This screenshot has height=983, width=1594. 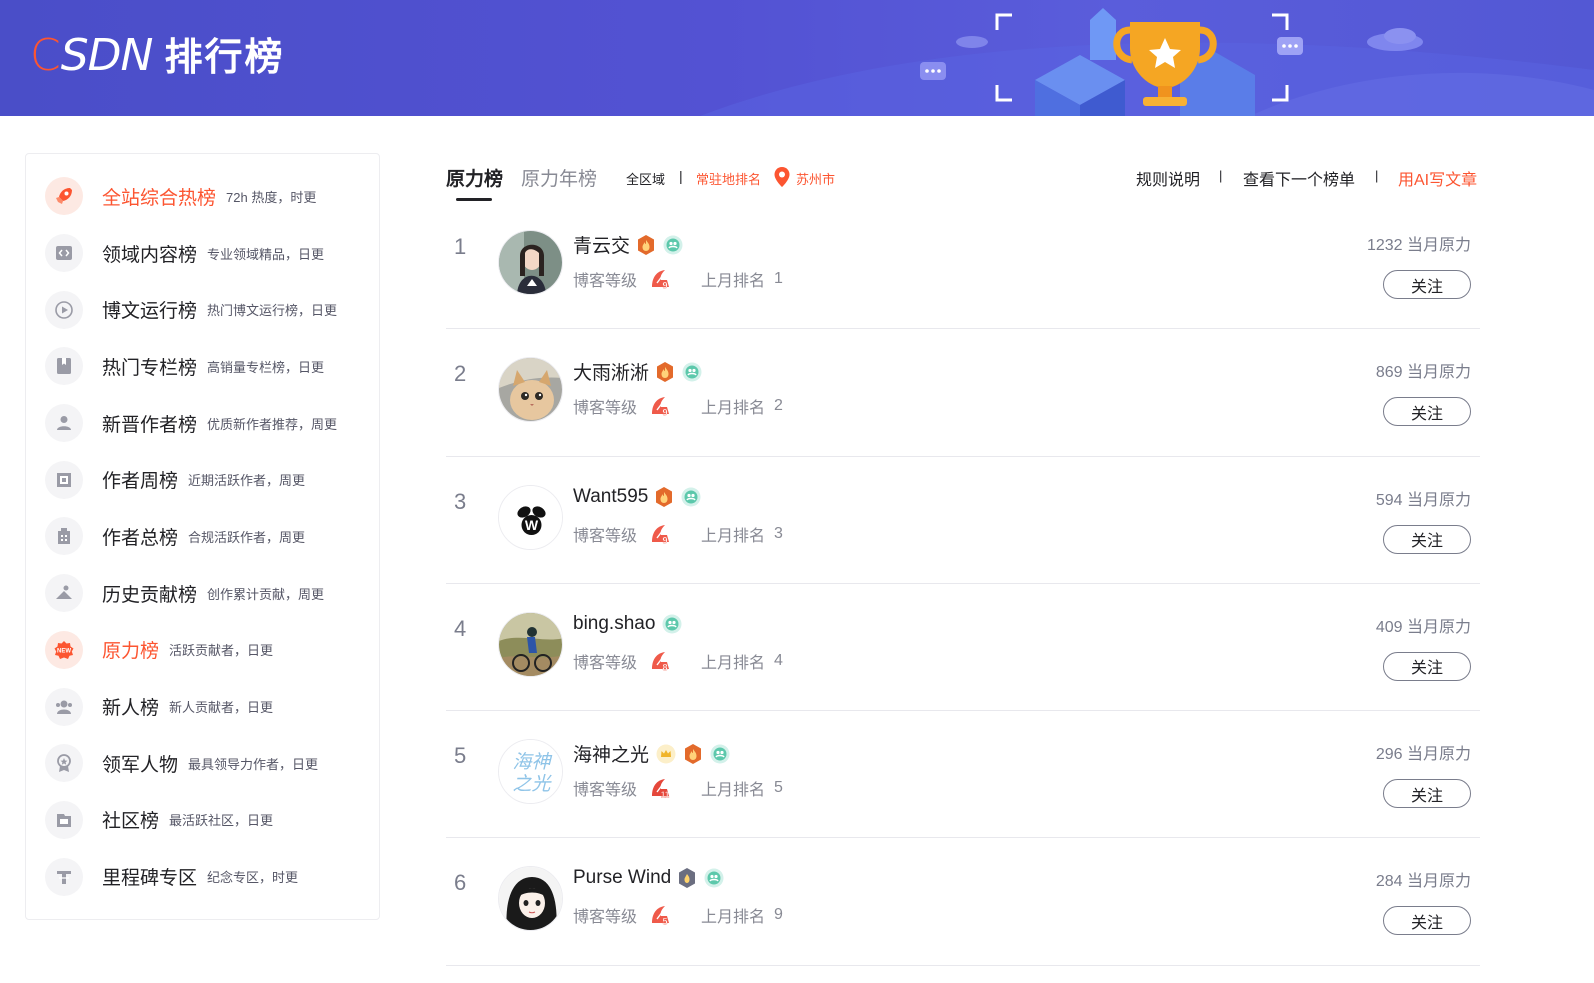 I want to click on sidebar-item: 社区榜 最活跃社区，日更, so click(x=202, y=820).